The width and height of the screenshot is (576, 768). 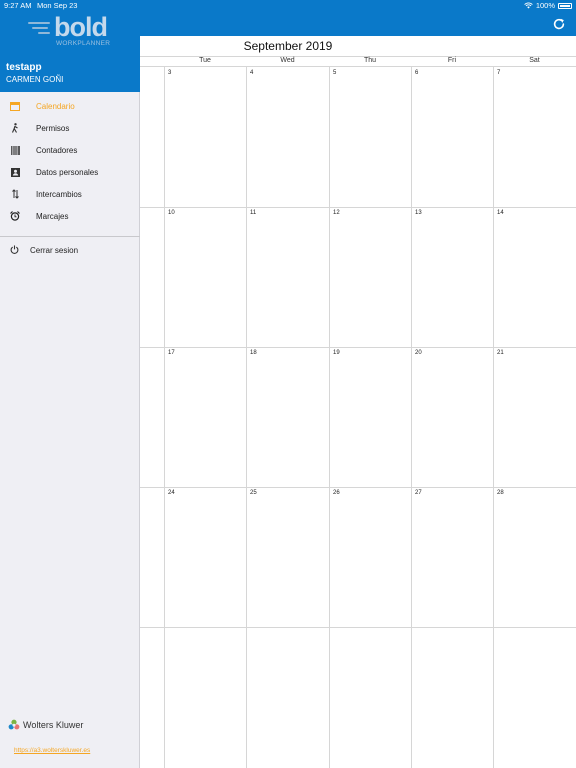 What do you see at coordinates (500, 213) in the screenshot?
I see `day-cell: 14` at bounding box center [500, 213].